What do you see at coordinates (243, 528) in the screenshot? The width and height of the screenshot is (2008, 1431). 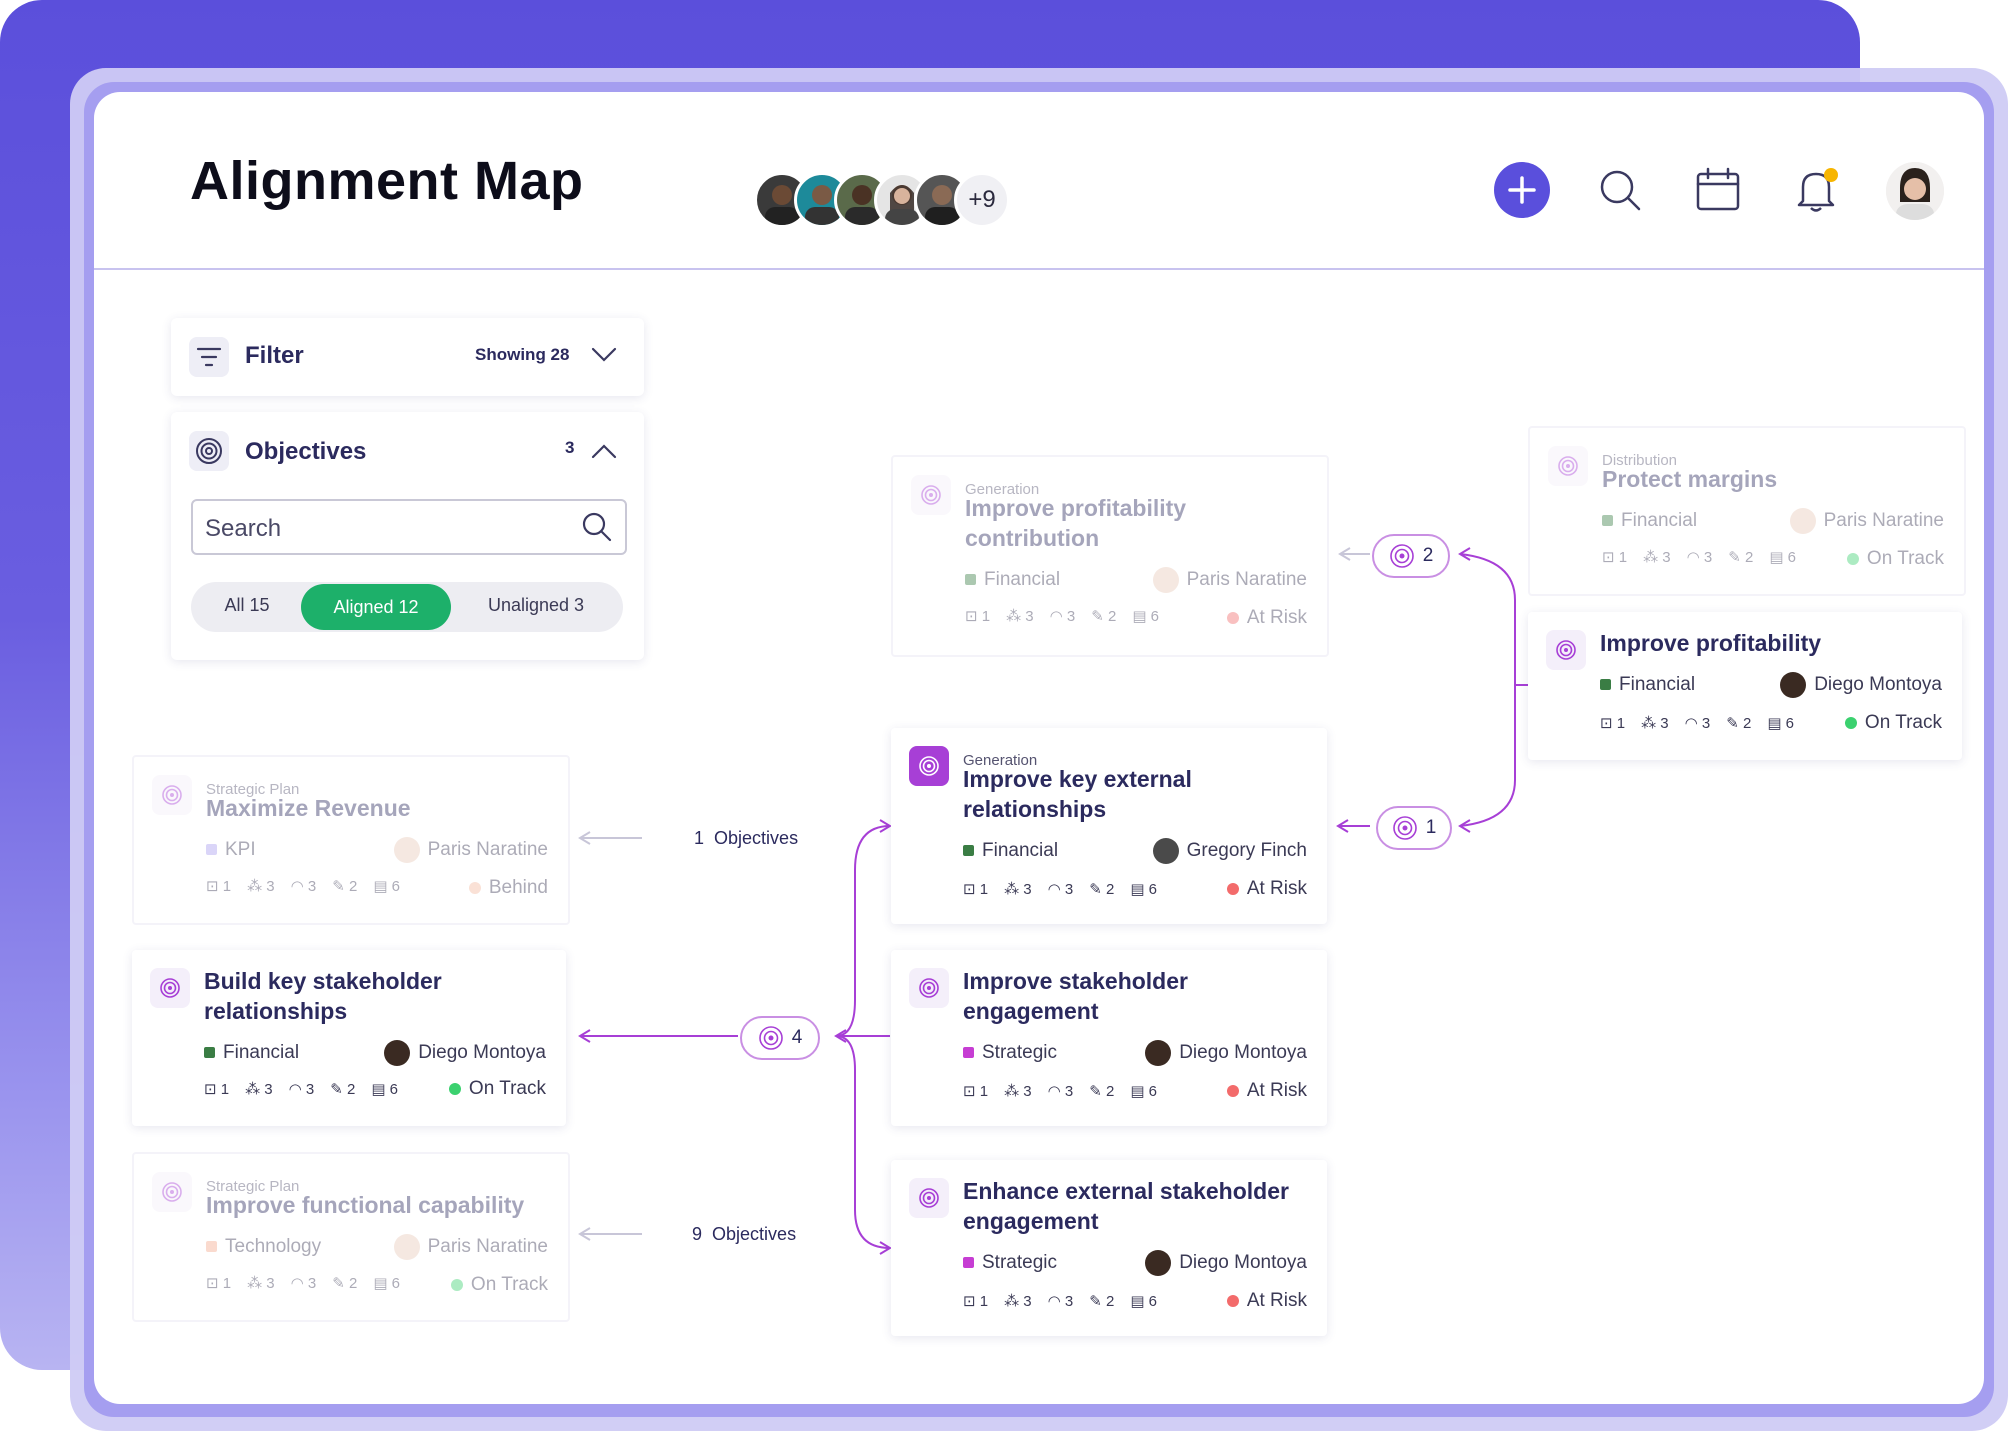 I see `search-placeholder: Search` at bounding box center [243, 528].